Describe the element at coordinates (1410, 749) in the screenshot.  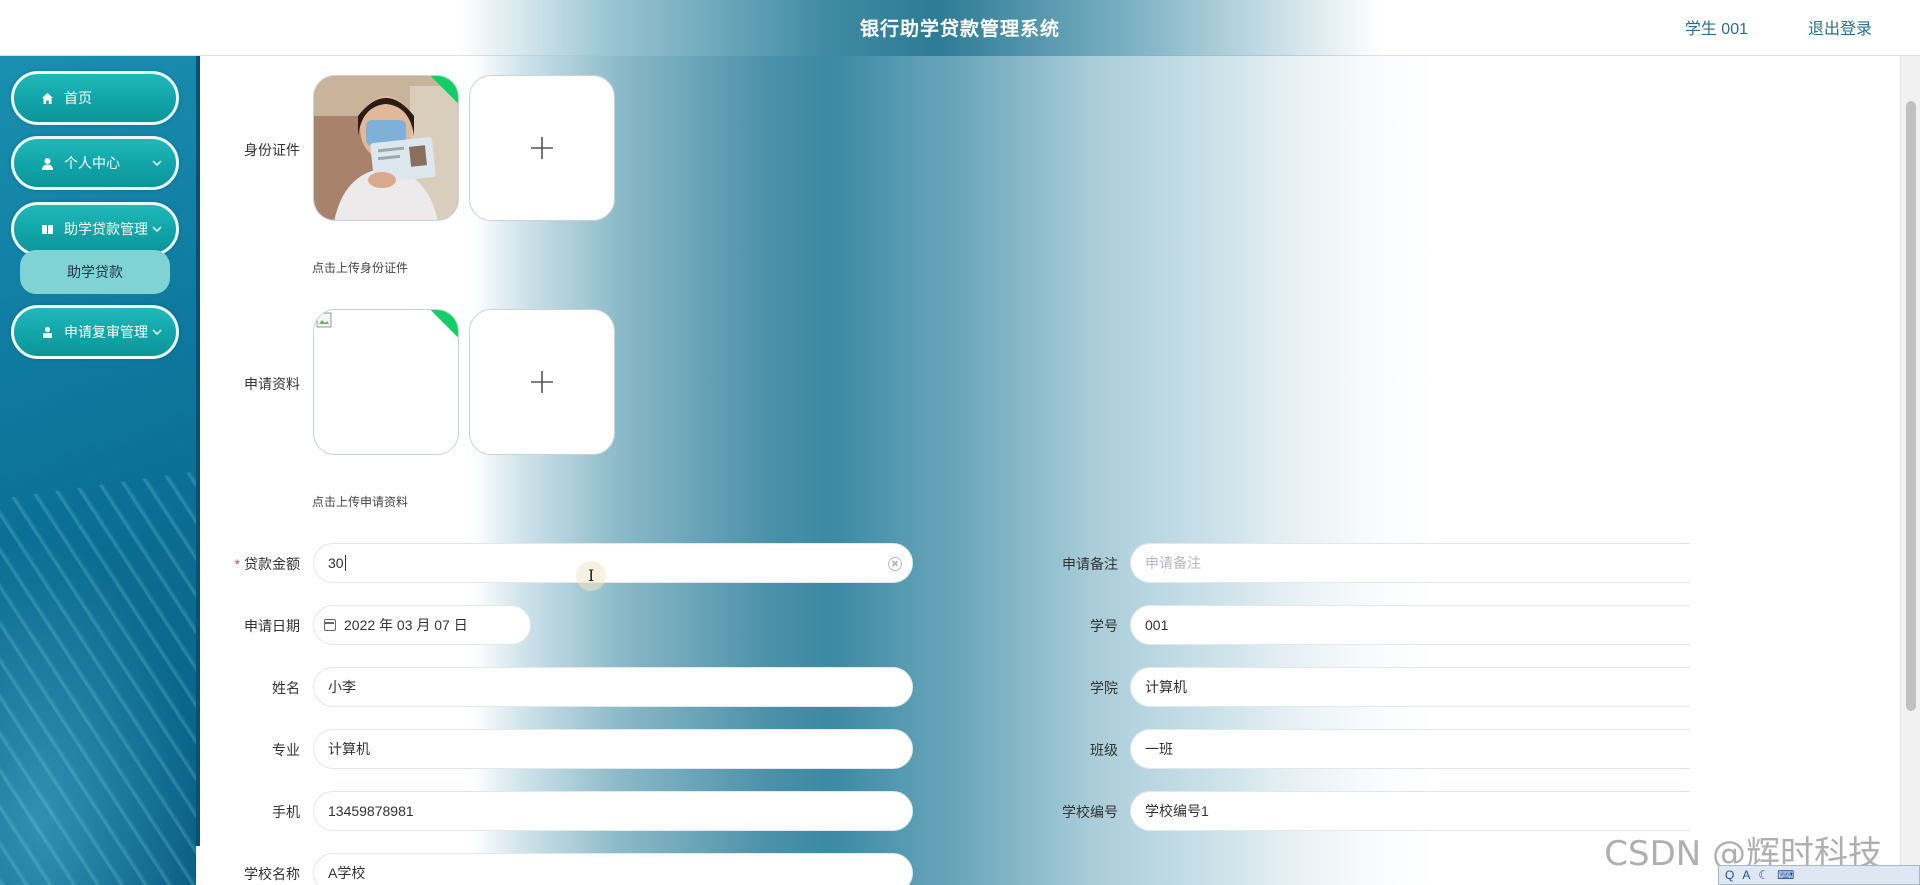
I see `class-input: 一班` at that location.